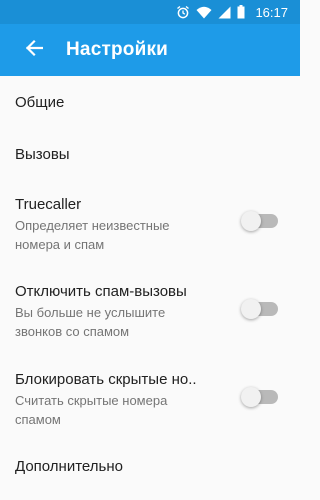 The image size is (320, 500). What do you see at coordinates (42, 154) in the screenshot?
I see `settings-item-title: Вызовы` at bounding box center [42, 154].